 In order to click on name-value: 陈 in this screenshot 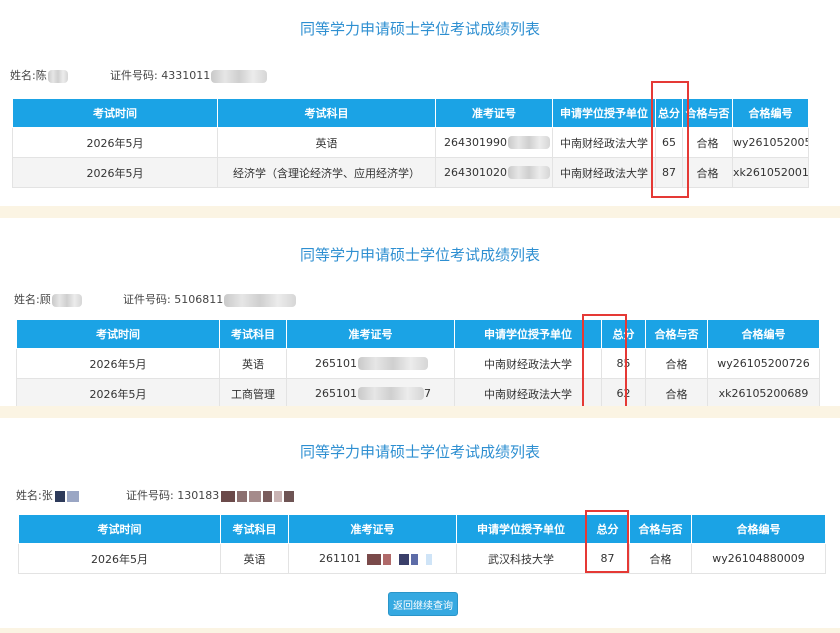, I will do `click(41, 75)`.